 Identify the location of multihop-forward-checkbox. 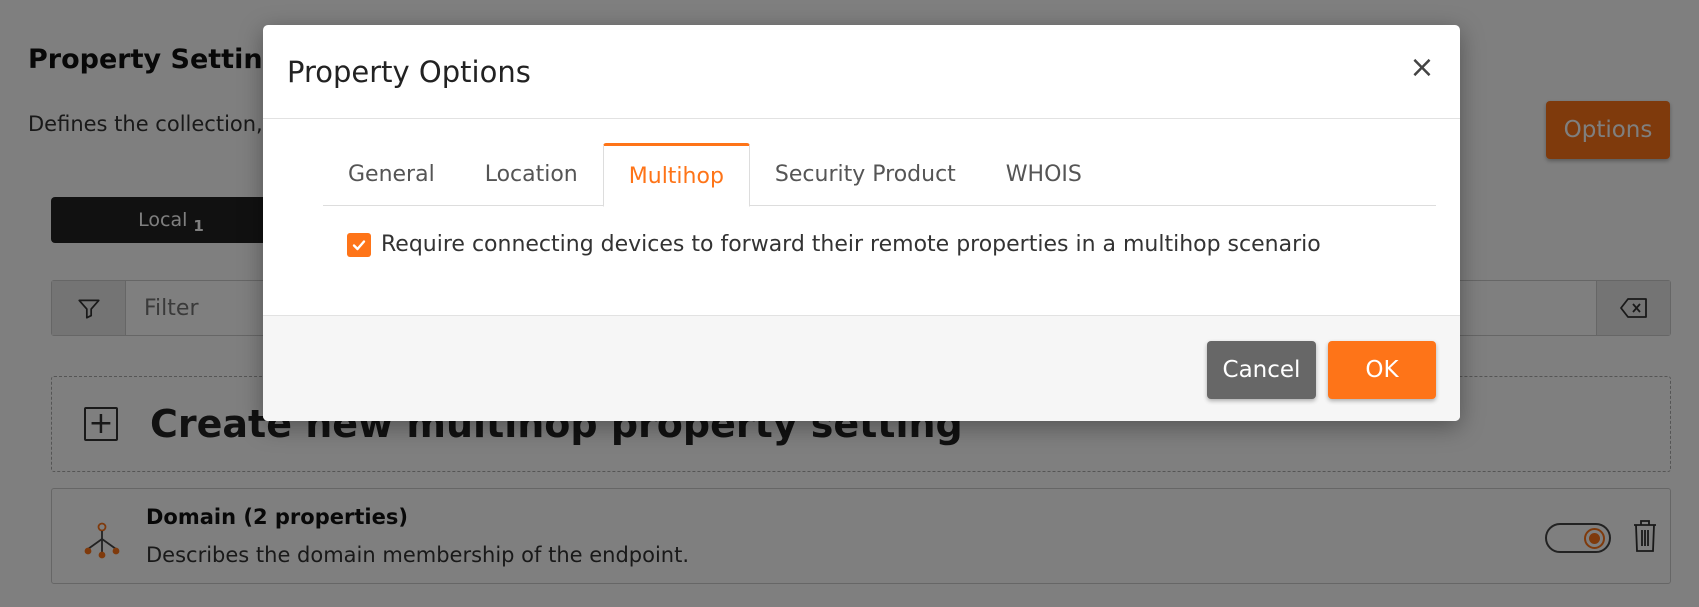
(359, 244).